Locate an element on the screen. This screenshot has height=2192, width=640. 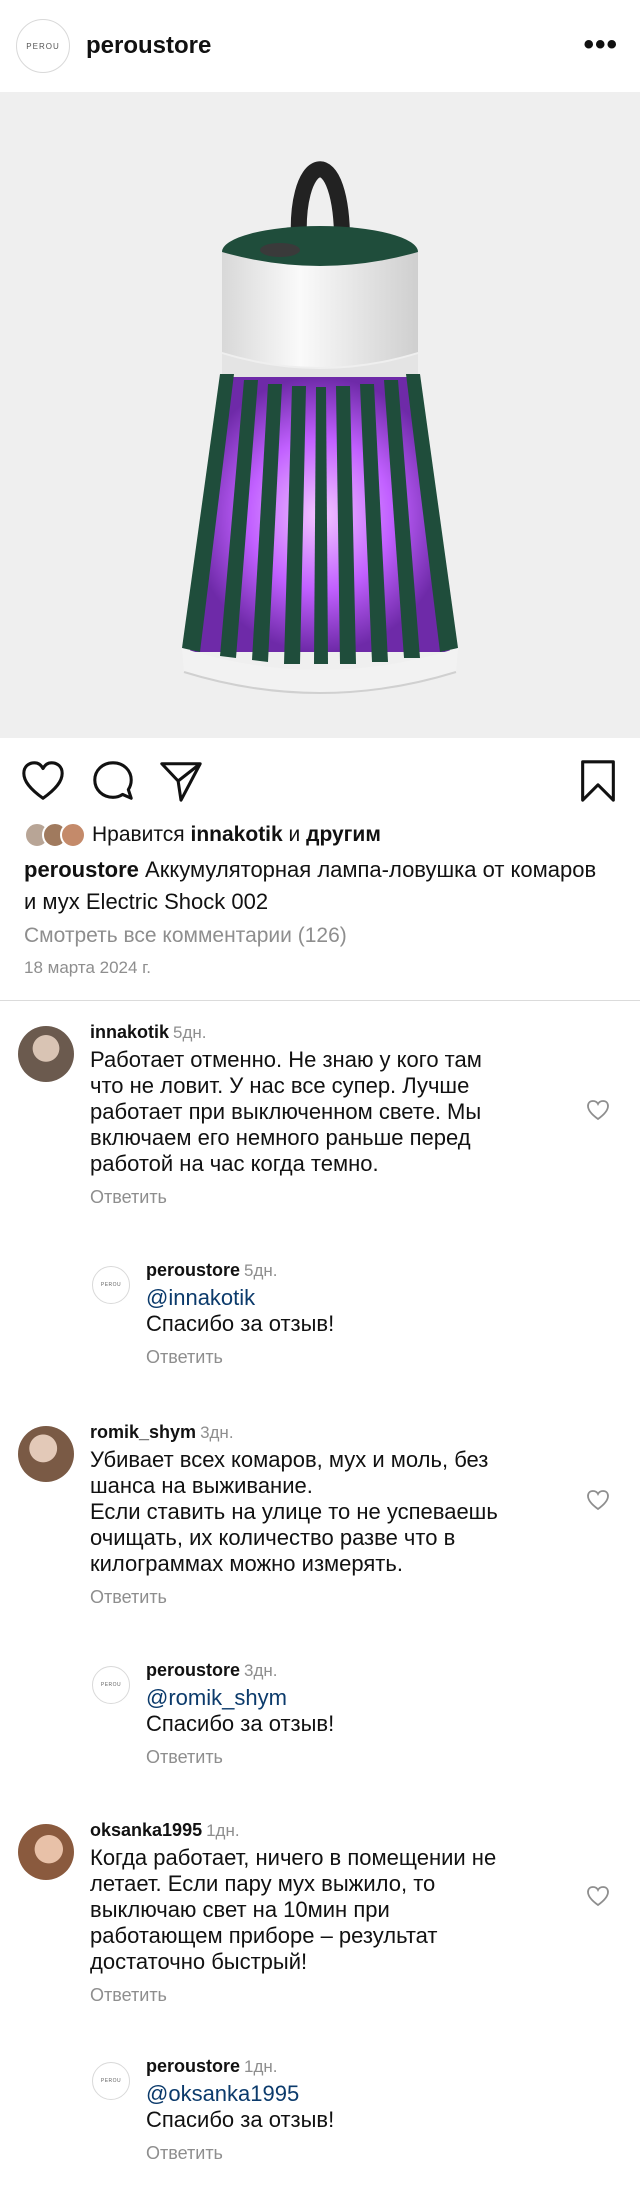
comment-username: oksanka1995 is located at coordinates (146, 1830).